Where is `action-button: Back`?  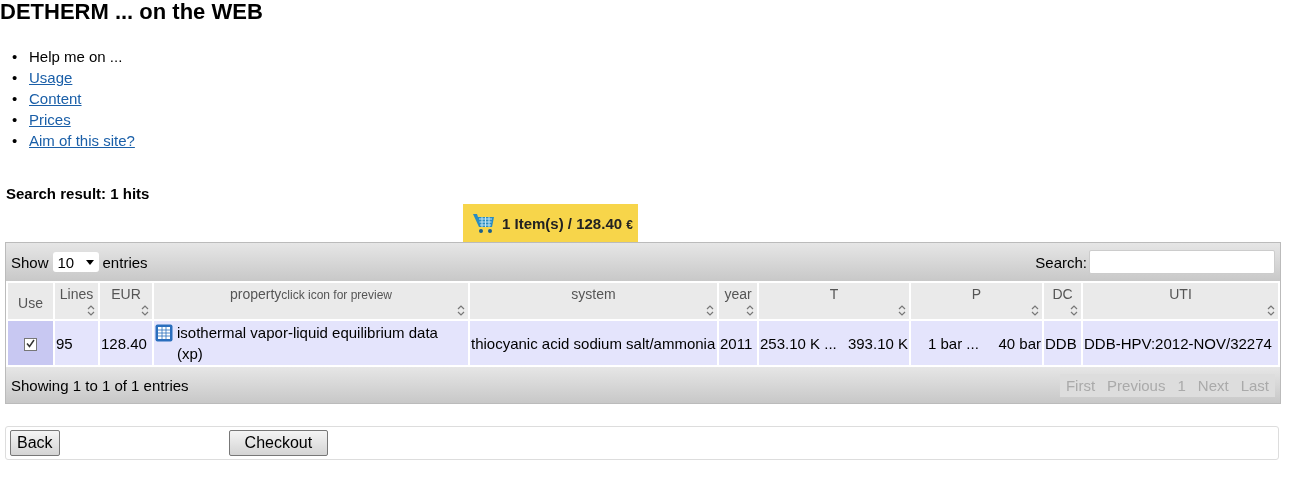
action-button: Back is located at coordinates (35, 443).